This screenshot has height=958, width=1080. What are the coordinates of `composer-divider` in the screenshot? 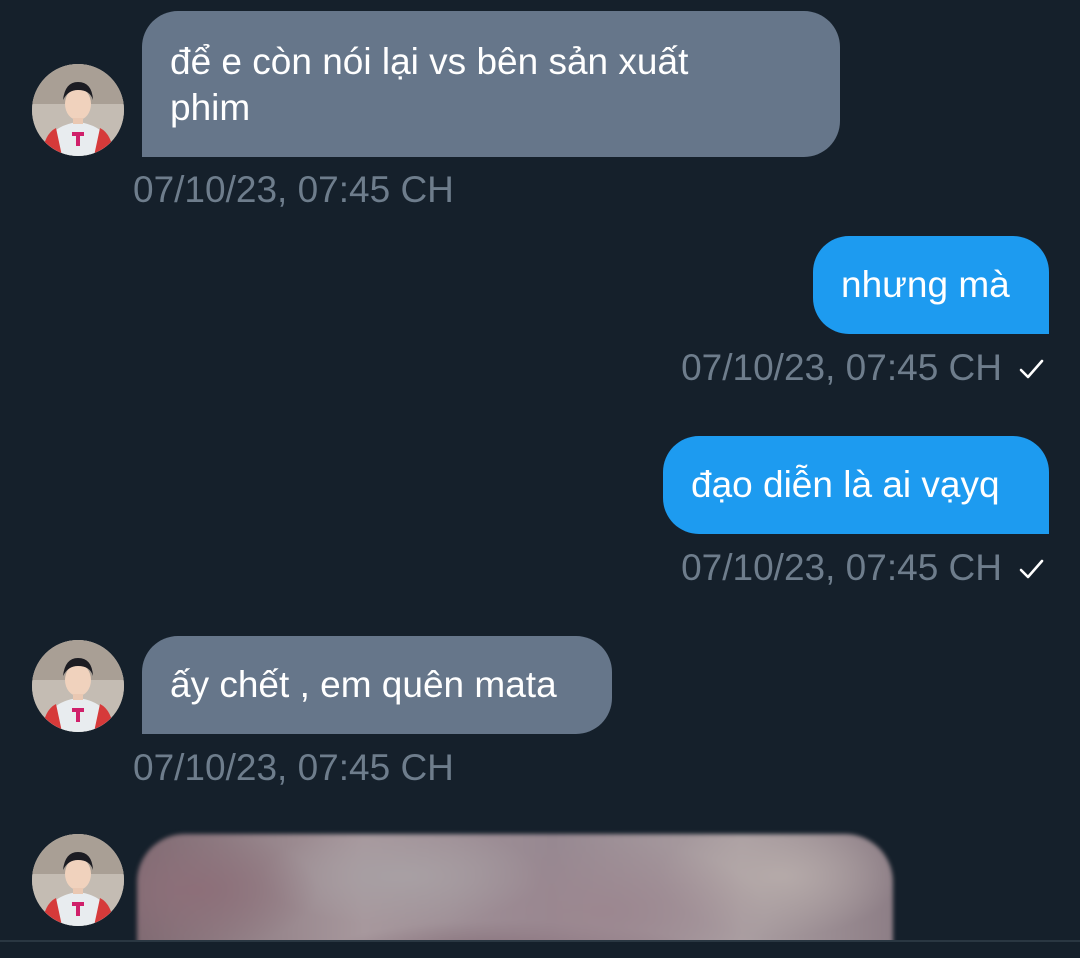 It's located at (540, 949).